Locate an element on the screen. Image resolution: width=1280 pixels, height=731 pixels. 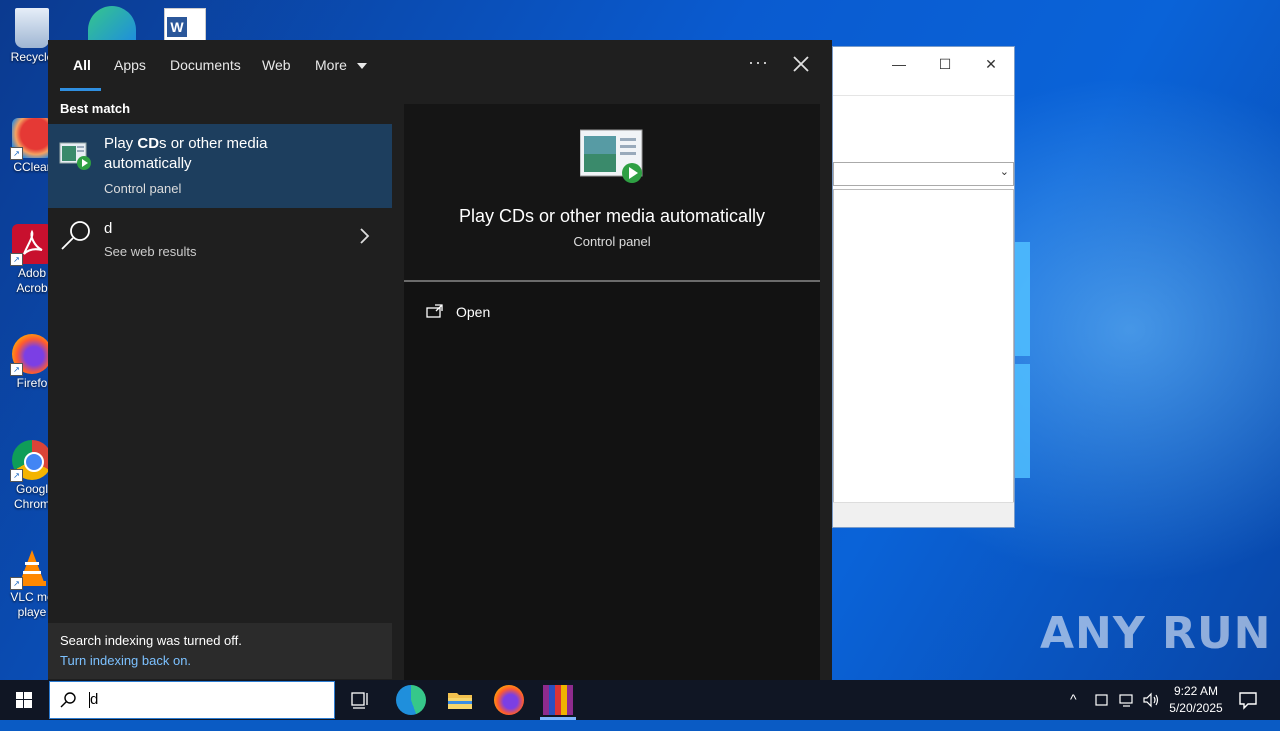
open-action-label: Open is located at coordinates (473, 312).